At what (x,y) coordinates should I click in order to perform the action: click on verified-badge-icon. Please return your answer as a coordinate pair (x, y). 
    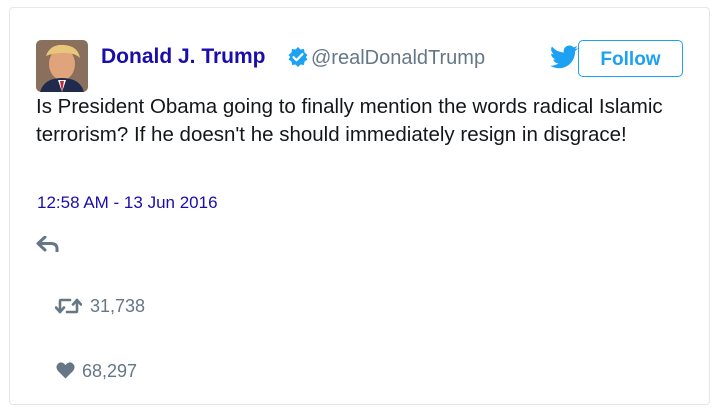
    Looking at the image, I should click on (298, 57).